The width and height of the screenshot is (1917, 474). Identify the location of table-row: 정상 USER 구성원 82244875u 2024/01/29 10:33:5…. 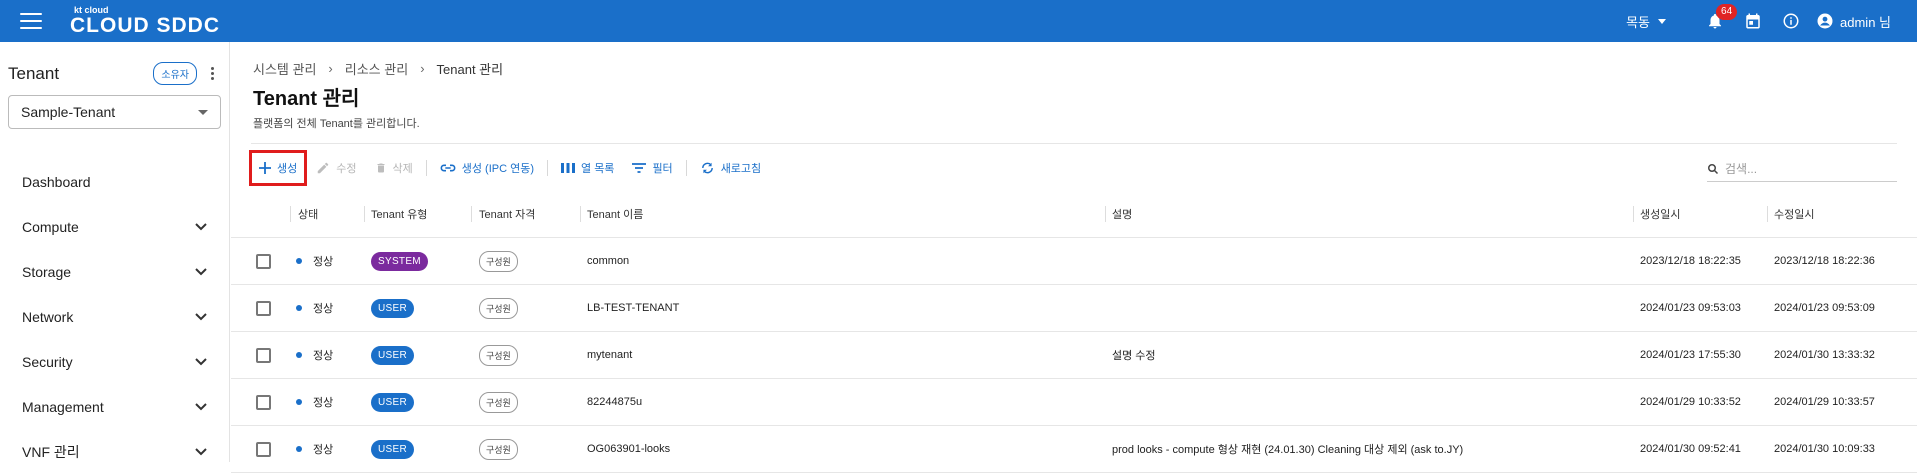
(1074, 402).